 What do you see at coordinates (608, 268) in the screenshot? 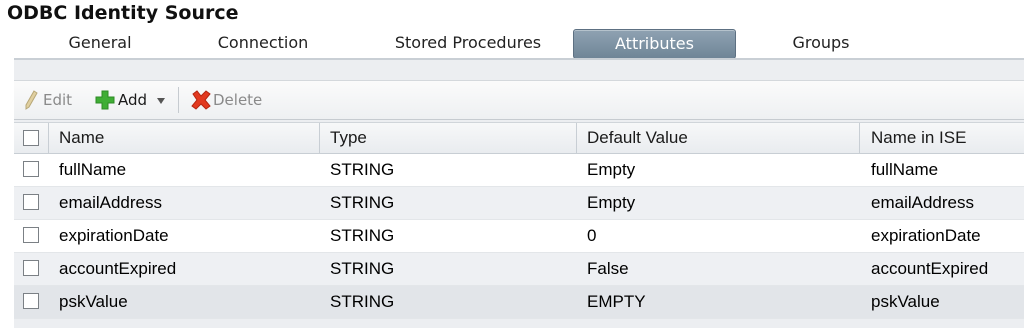
I see `cell-default-value: False` at bounding box center [608, 268].